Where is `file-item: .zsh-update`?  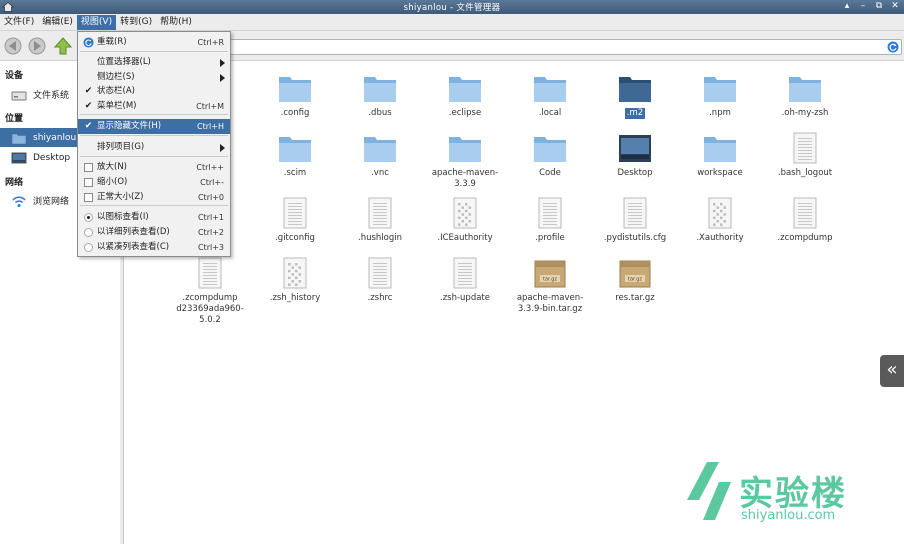
file-item: .zsh-update is located at coordinates (465, 280).